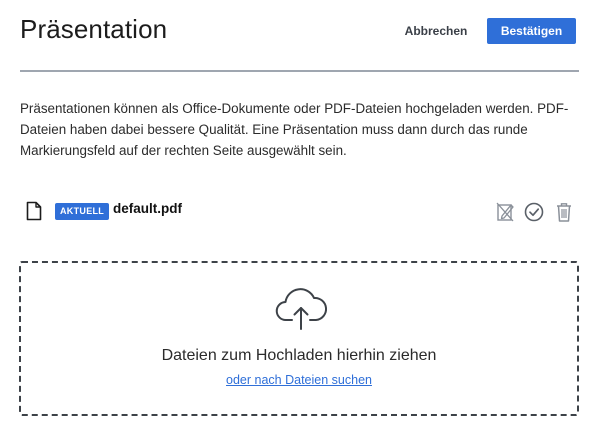  What do you see at coordinates (147, 208) in the screenshot?
I see `file-name: default.pdf` at bounding box center [147, 208].